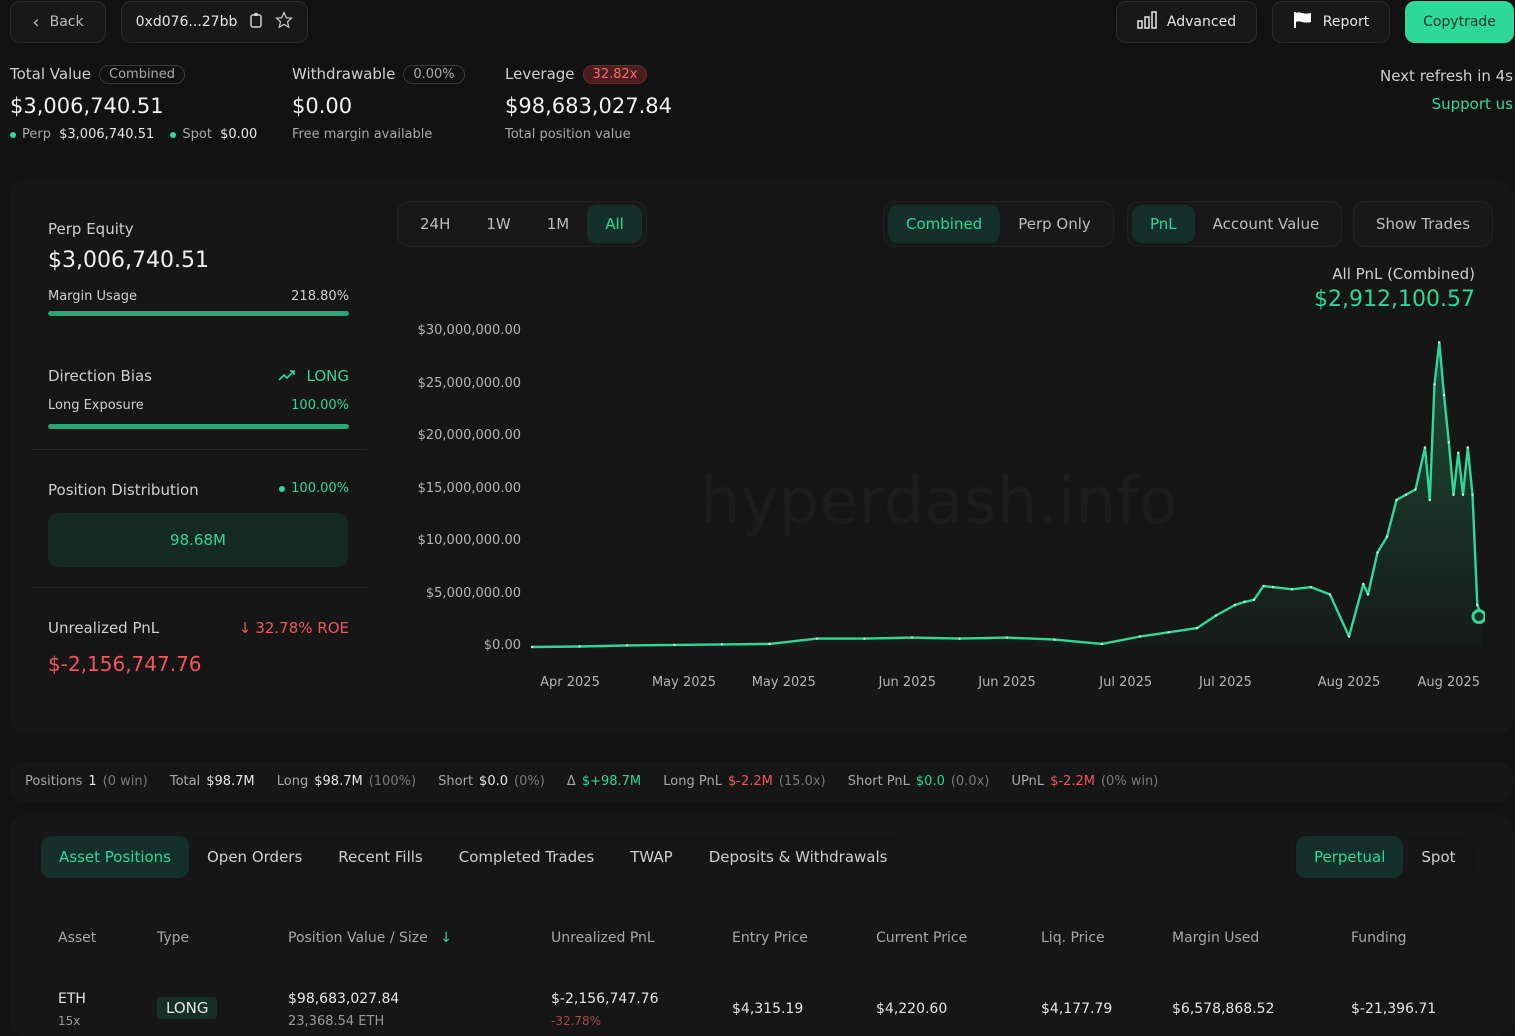 The image size is (1515, 1036). What do you see at coordinates (1394, 299) in the screenshot?
I see `pnl-value: $2,912,100.57` at bounding box center [1394, 299].